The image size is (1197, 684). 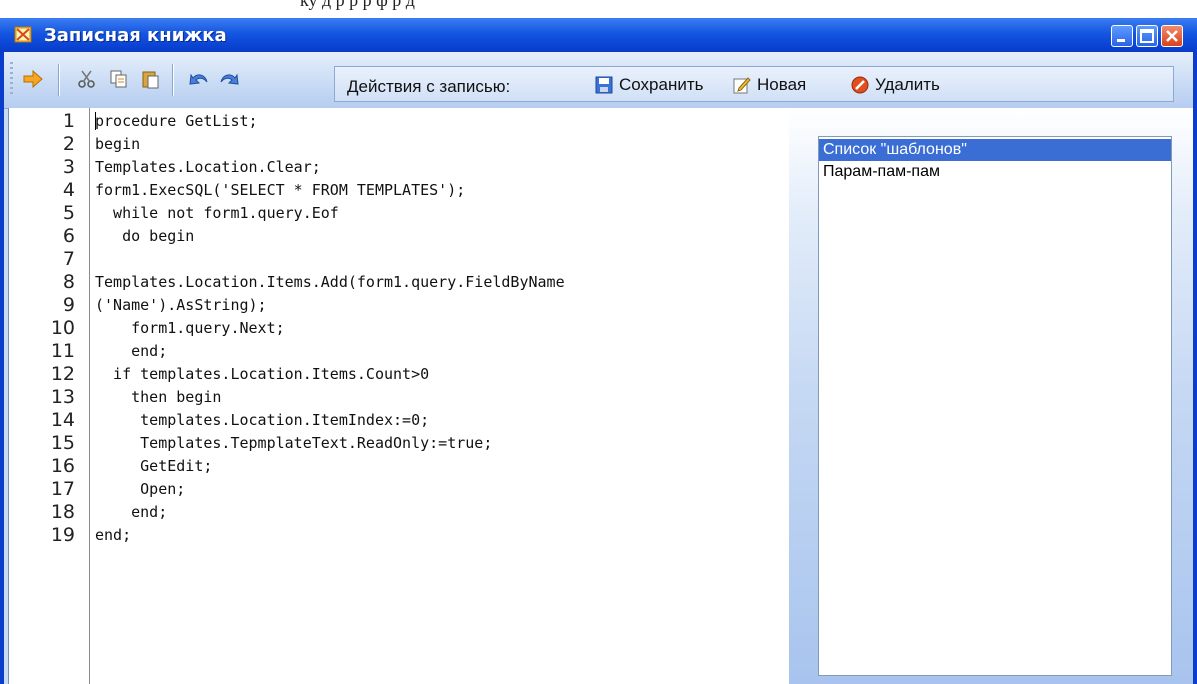 What do you see at coordinates (68, 190) in the screenshot?
I see `line-number: 4` at bounding box center [68, 190].